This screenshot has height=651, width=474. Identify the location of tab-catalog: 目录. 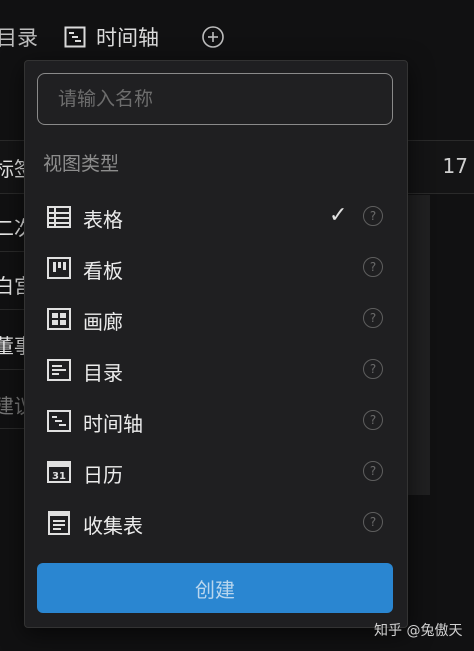
(19, 37).